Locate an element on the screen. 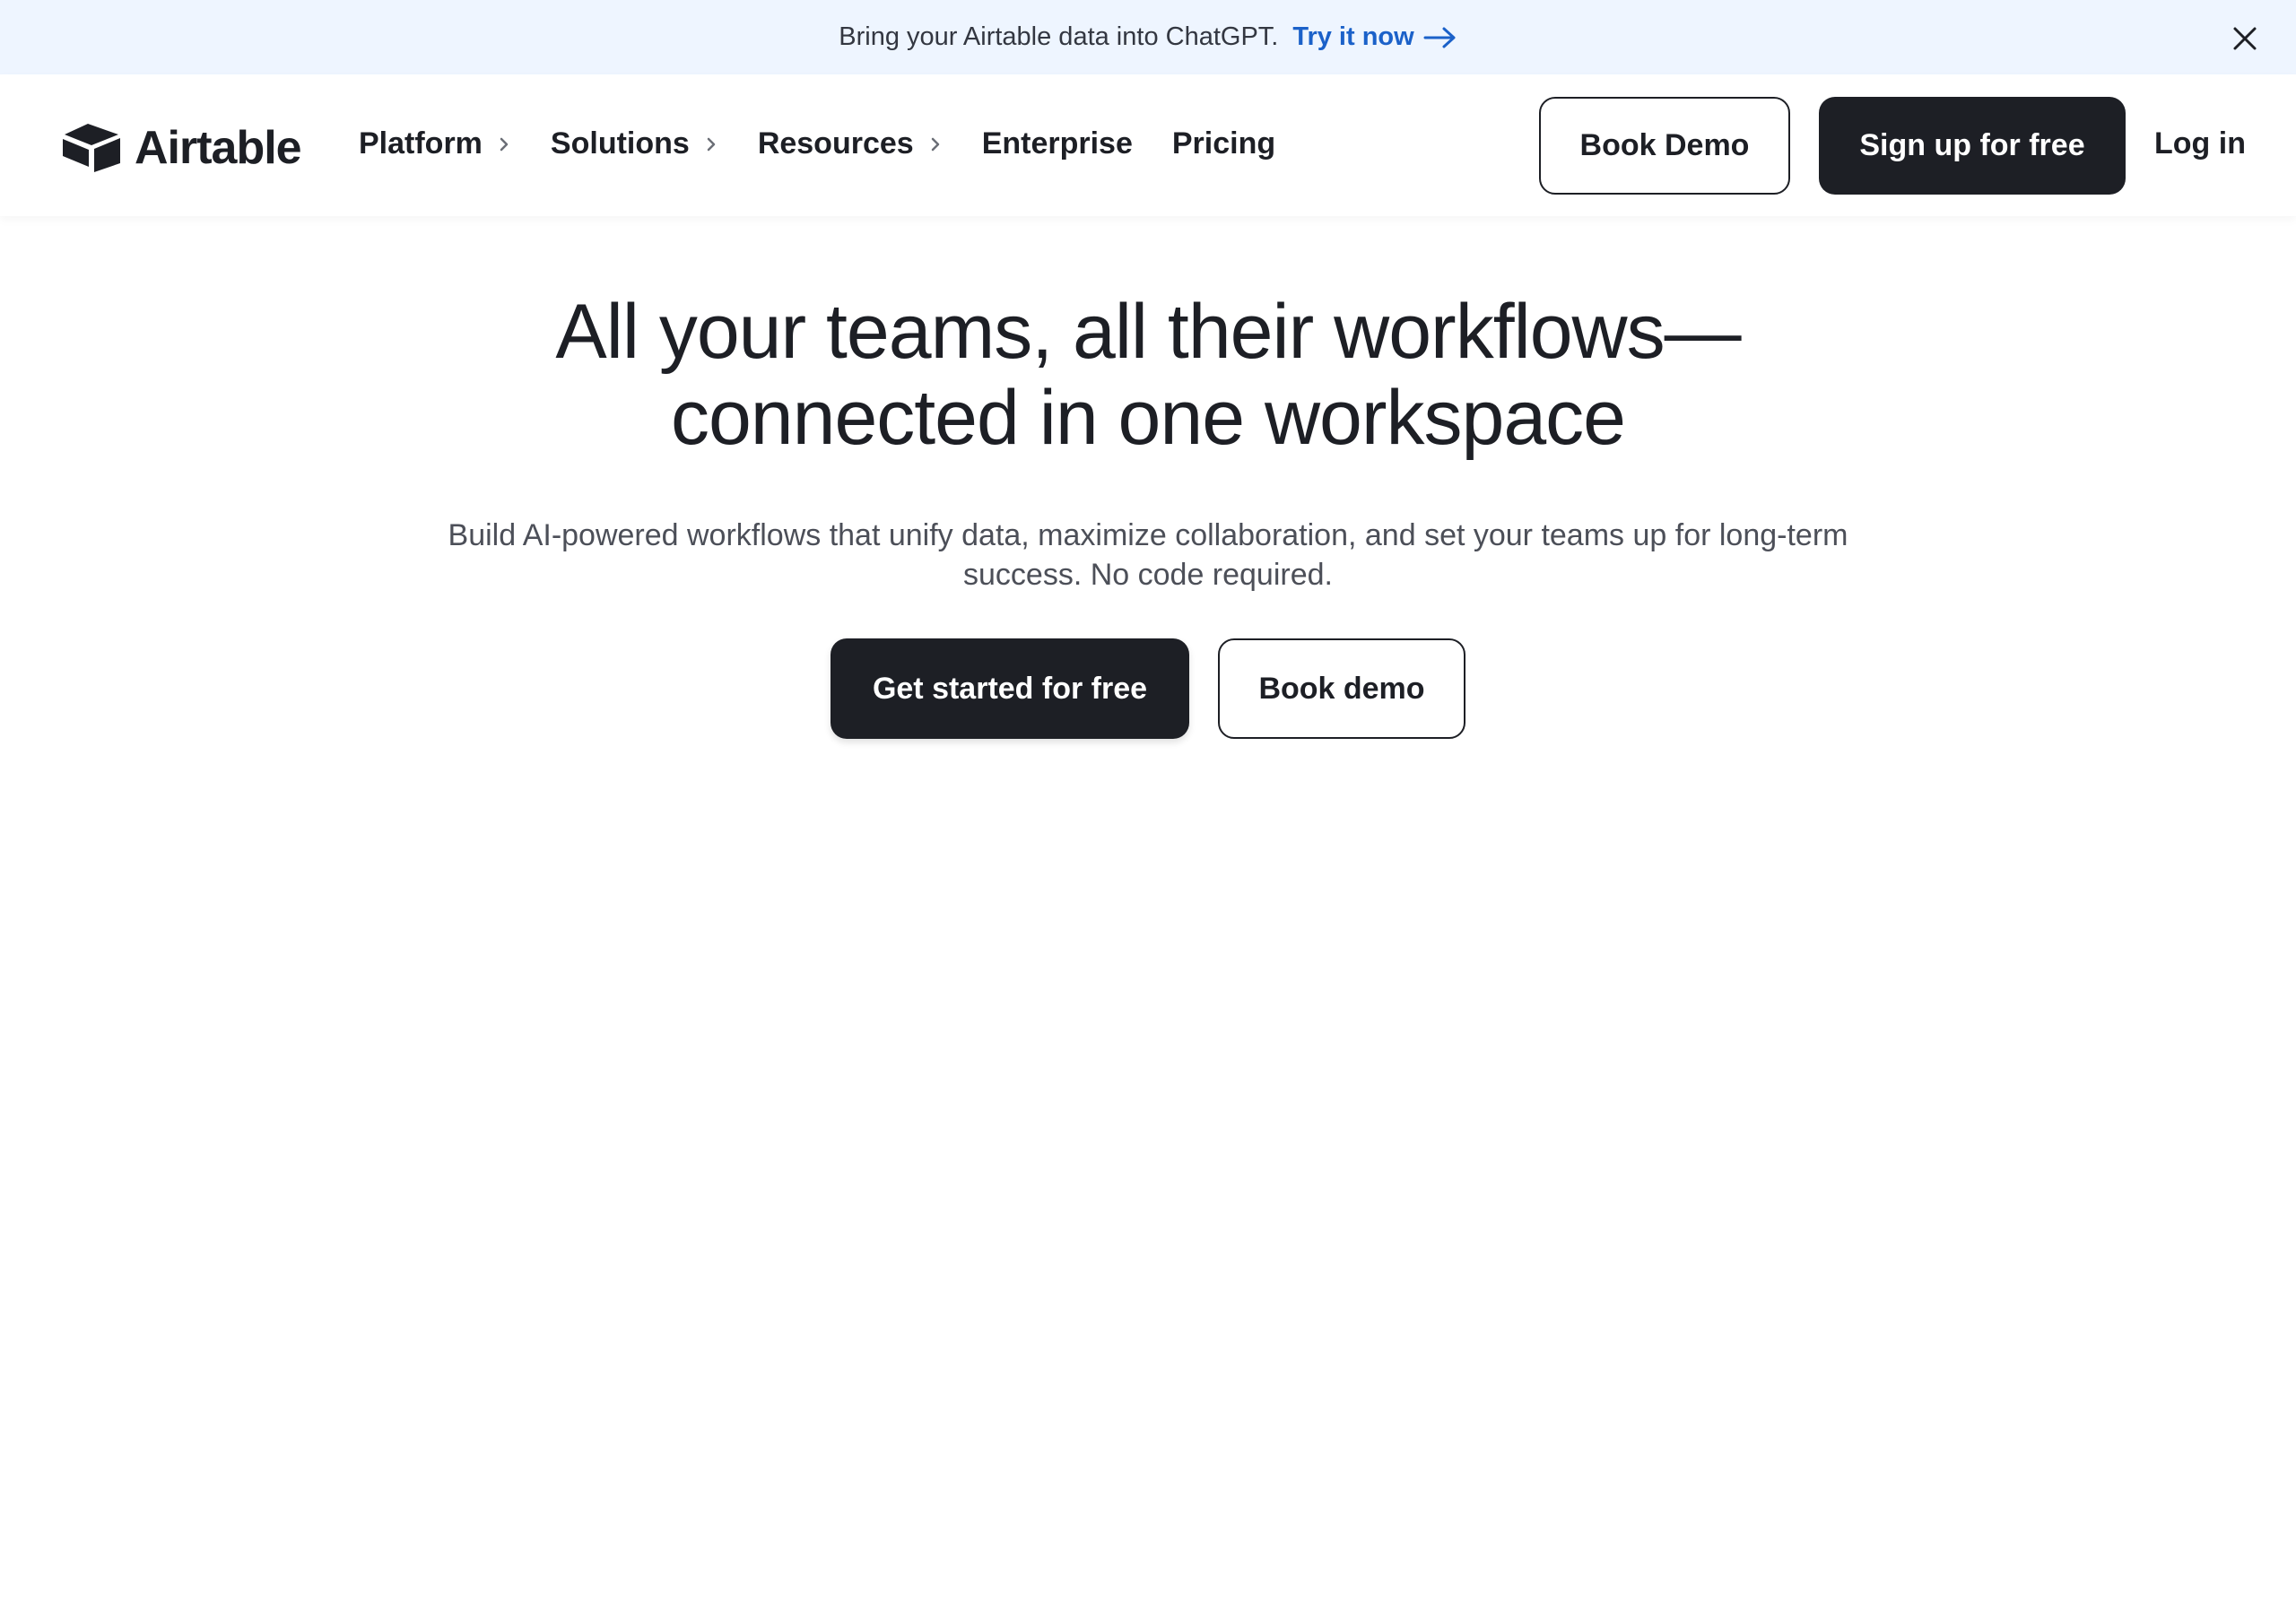  nav-label-solutions: Solutions is located at coordinates (620, 143).